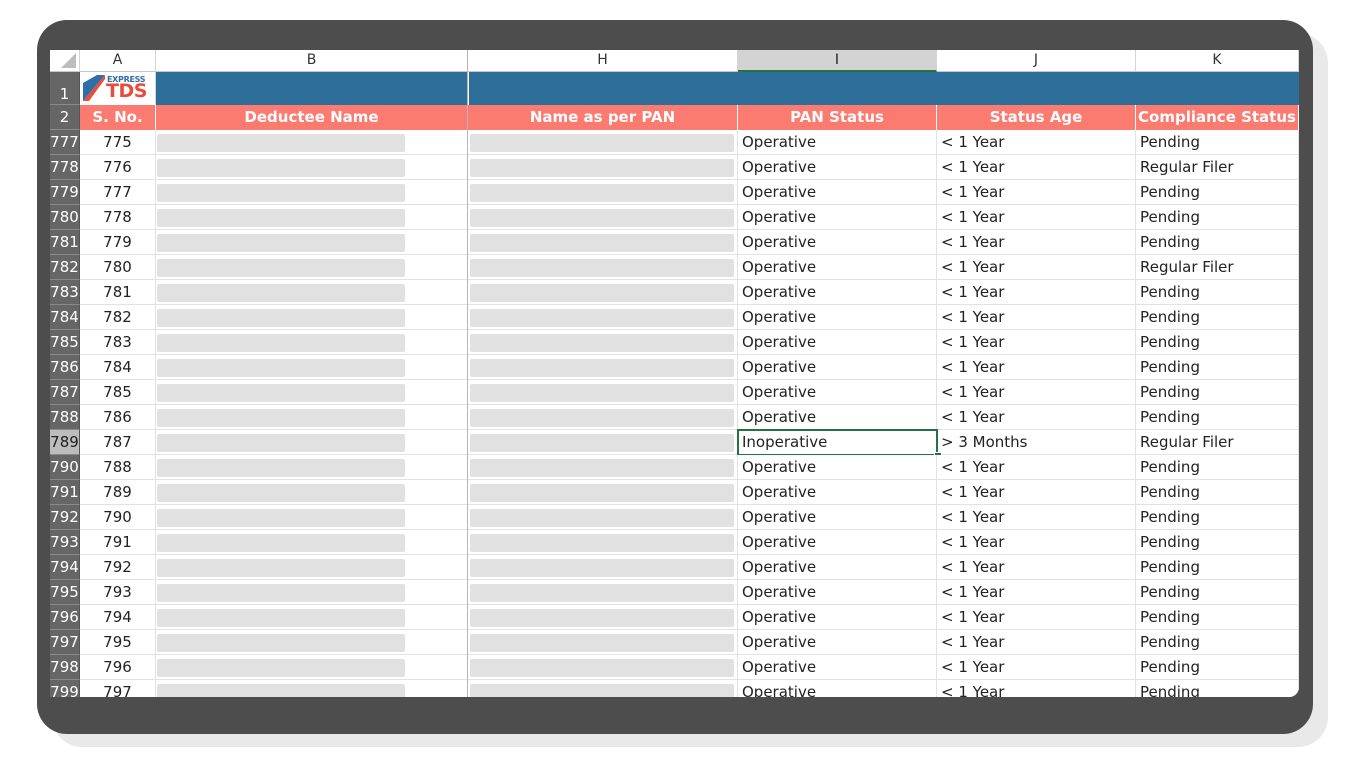 This screenshot has height=768, width=1366. Describe the element at coordinates (65, 167) in the screenshot. I see `row-number: 778` at that location.